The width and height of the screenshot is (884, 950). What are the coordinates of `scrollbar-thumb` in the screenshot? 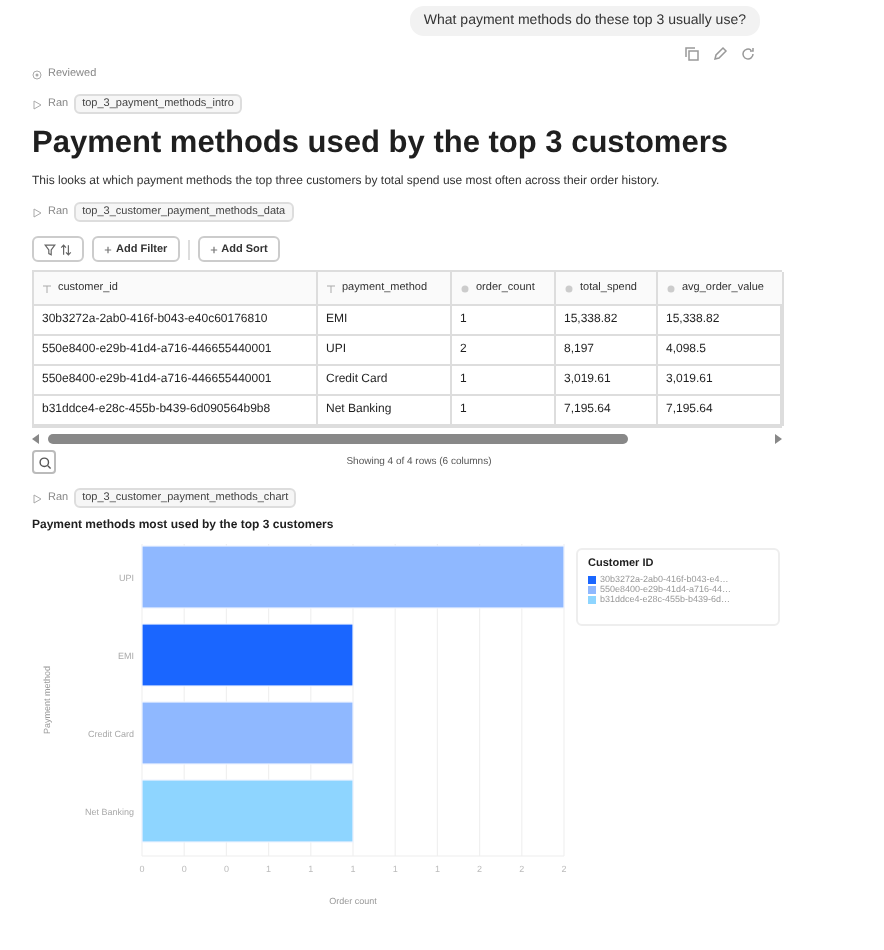 It's located at (338, 439).